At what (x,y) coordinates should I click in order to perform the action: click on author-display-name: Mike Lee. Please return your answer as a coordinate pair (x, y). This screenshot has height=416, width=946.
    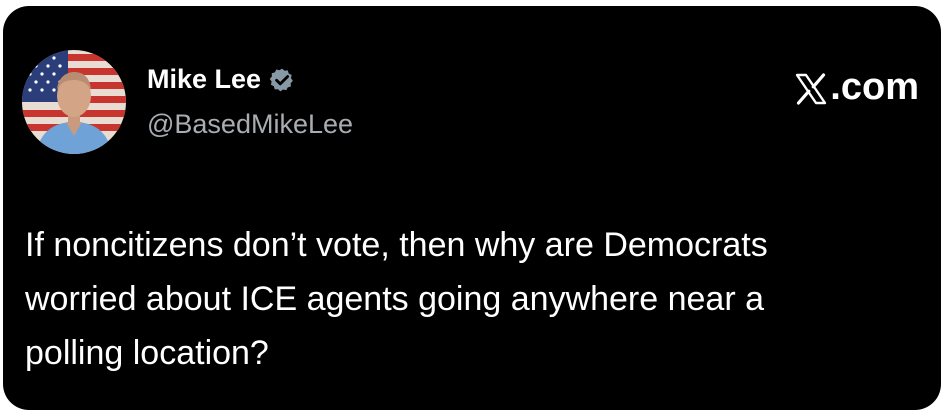
    Looking at the image, I should click on (204, 79).